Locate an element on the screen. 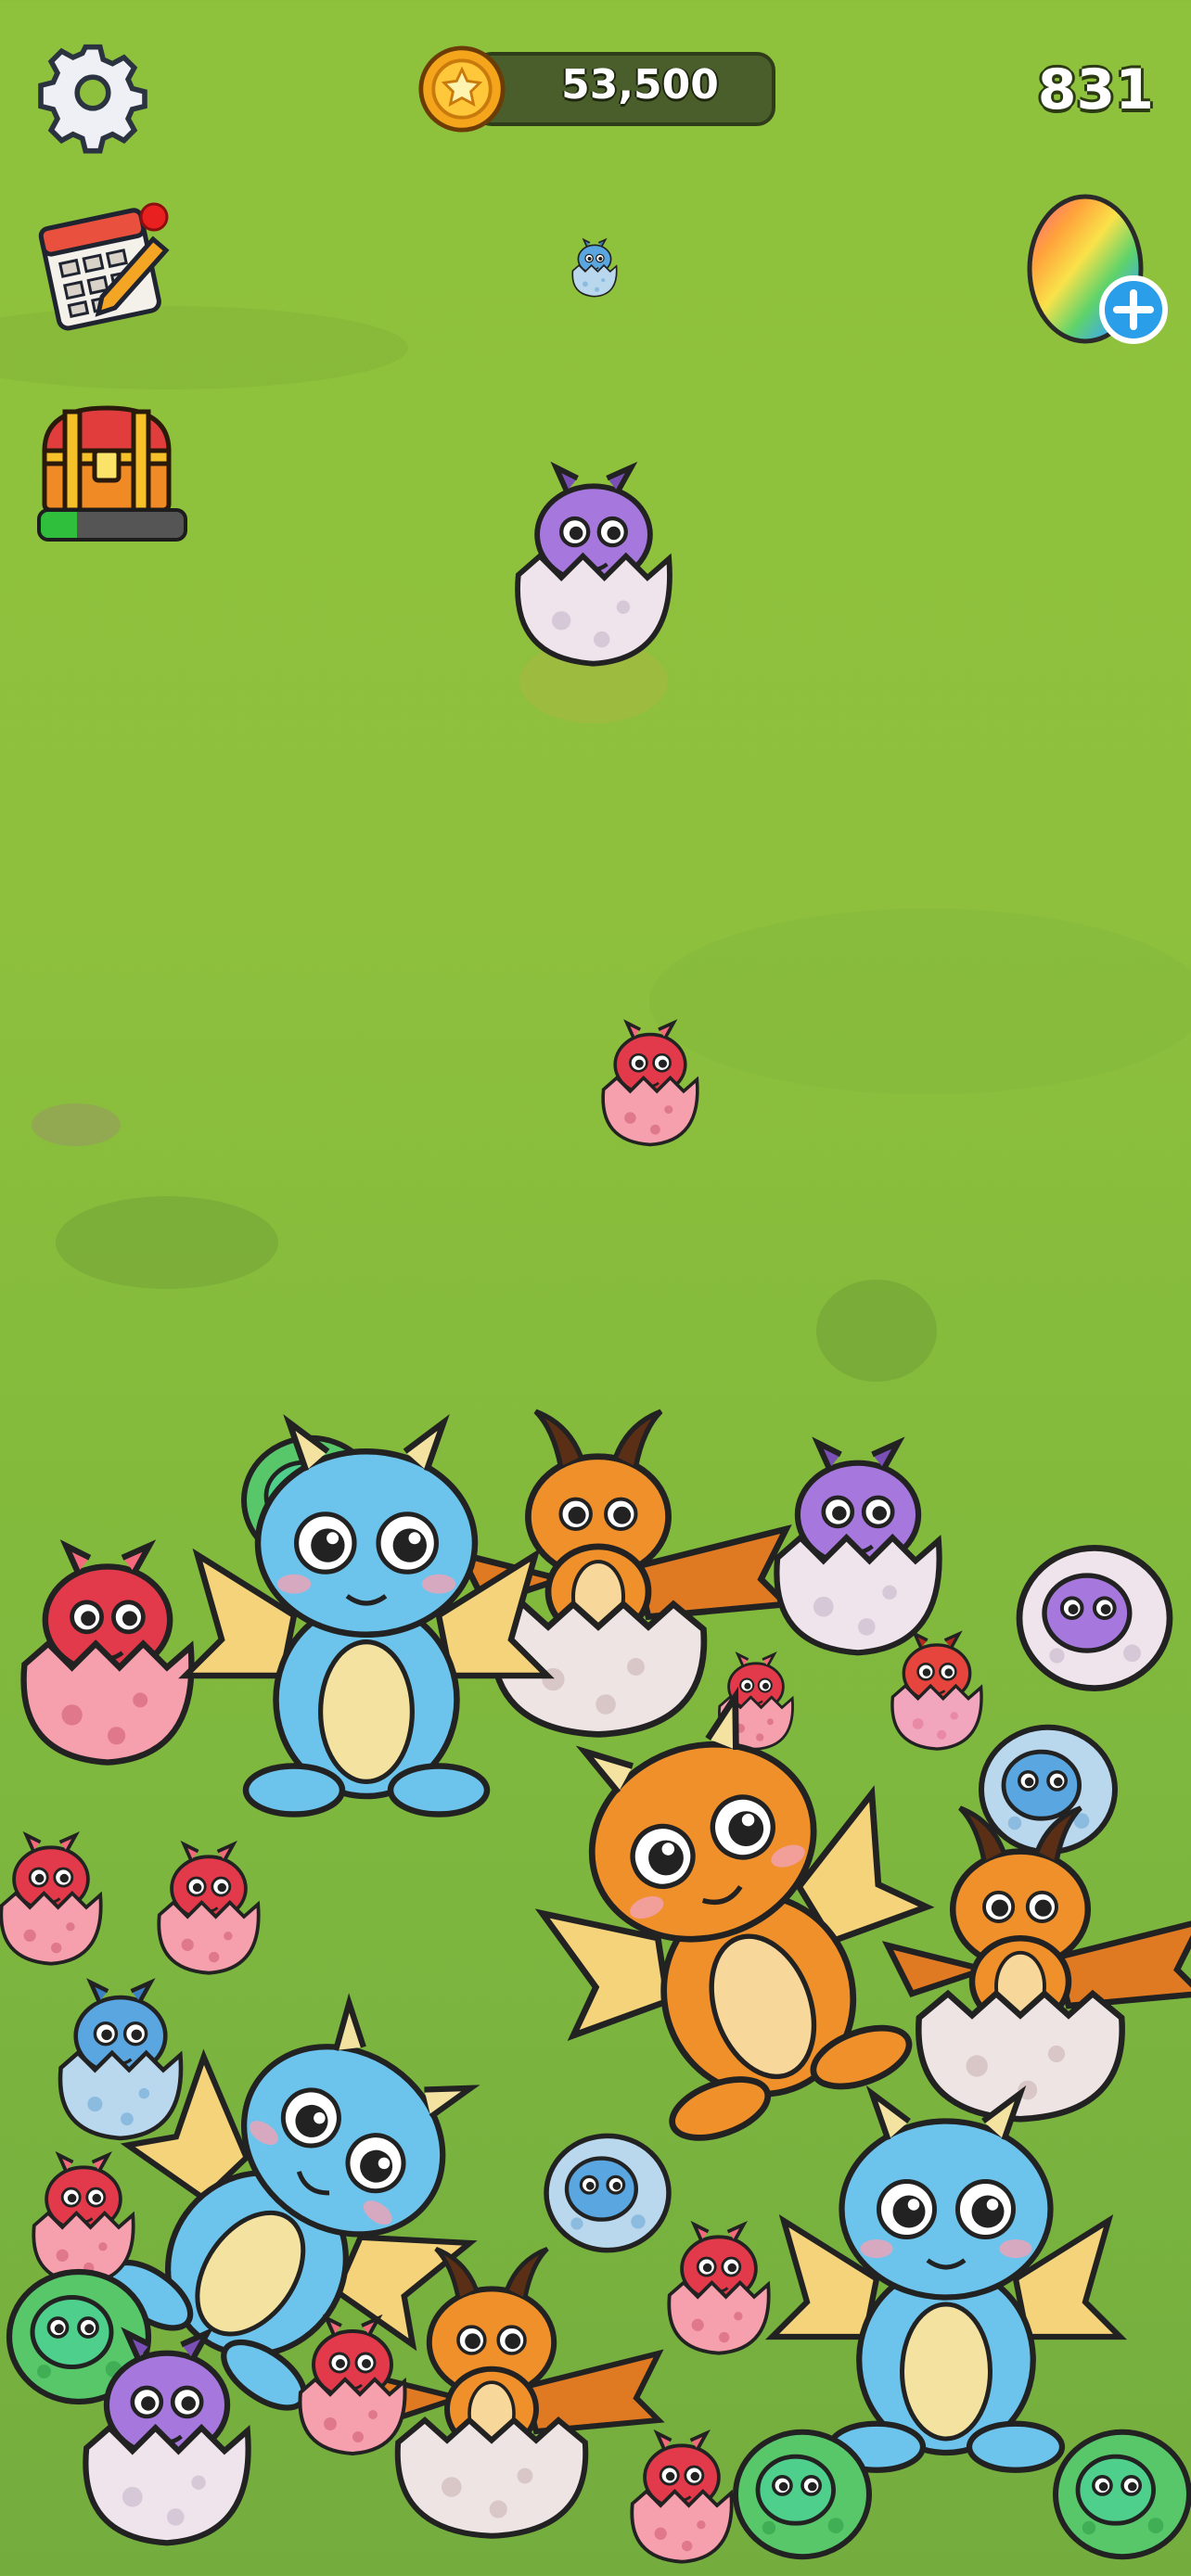 The height and width of the screenshot is (2576, 1191). coin-counter: 53,500 is located at coordinates (598, 89).